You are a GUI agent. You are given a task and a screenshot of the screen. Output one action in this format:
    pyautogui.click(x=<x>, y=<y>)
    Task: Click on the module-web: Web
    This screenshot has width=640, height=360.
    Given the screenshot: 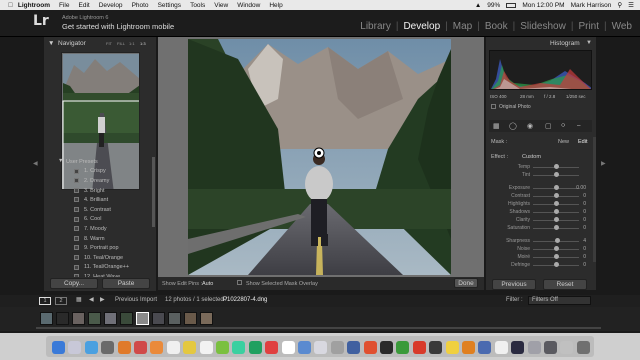 What is the action you would take?
    pyautogui.click(x=622, y=26)
    